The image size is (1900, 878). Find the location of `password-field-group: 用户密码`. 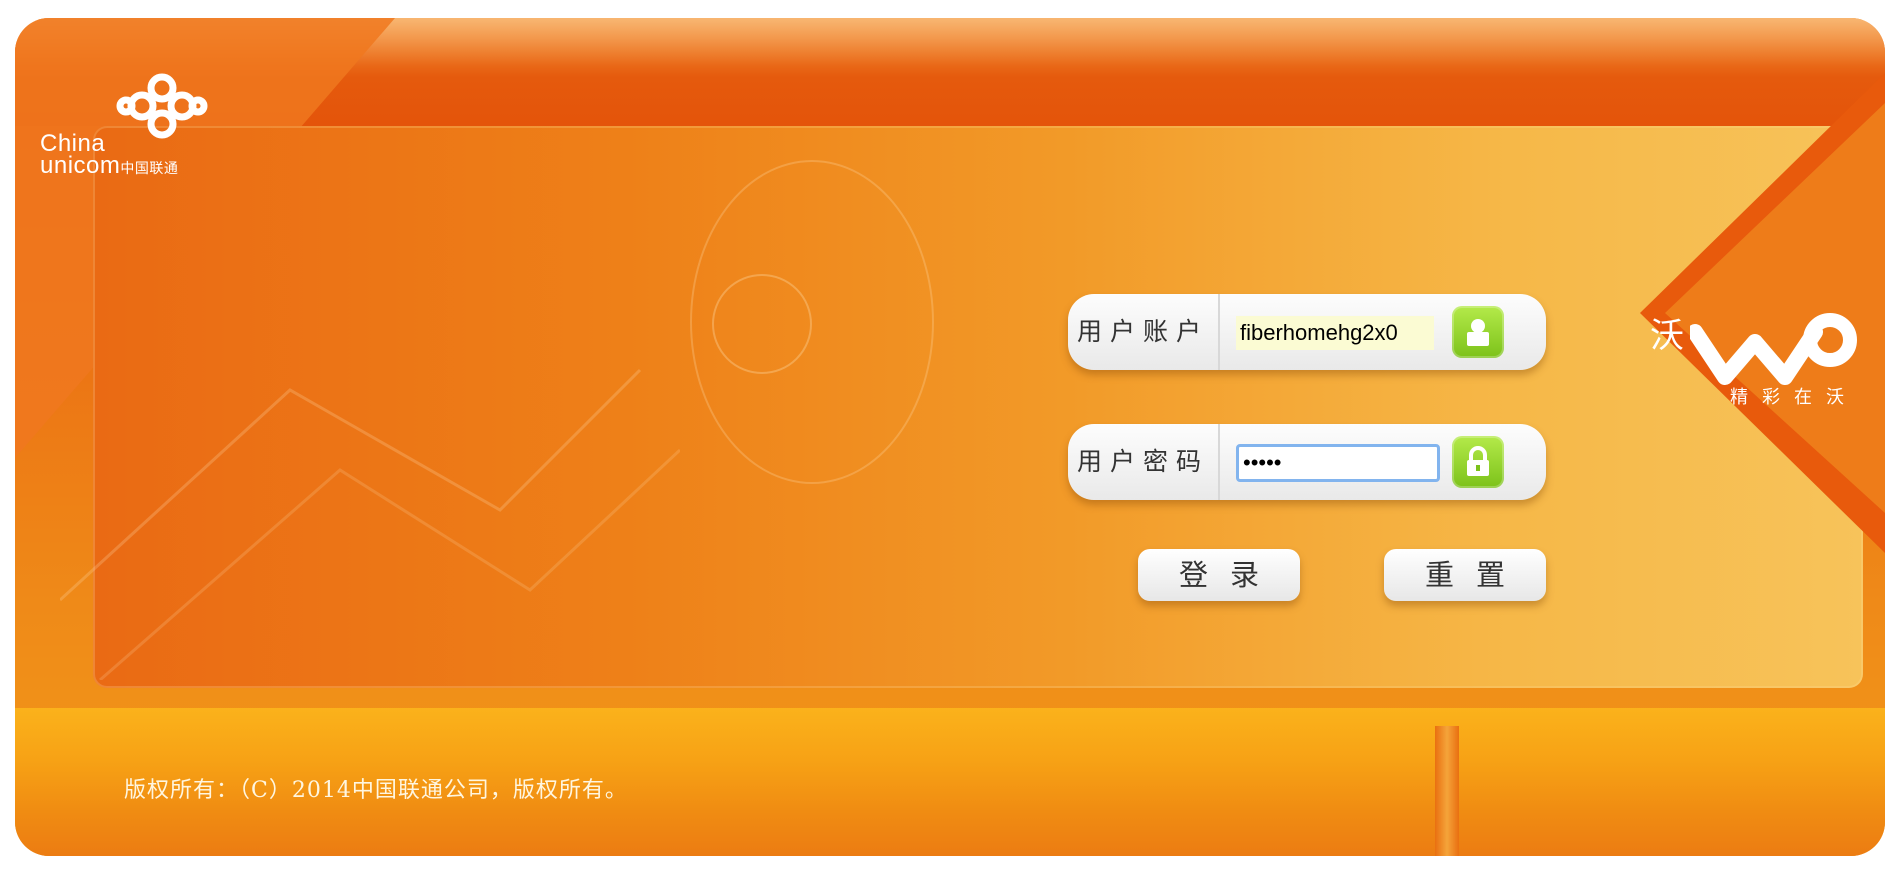

password-field-group: 用户密码 is located at coordinates (1307, 462).